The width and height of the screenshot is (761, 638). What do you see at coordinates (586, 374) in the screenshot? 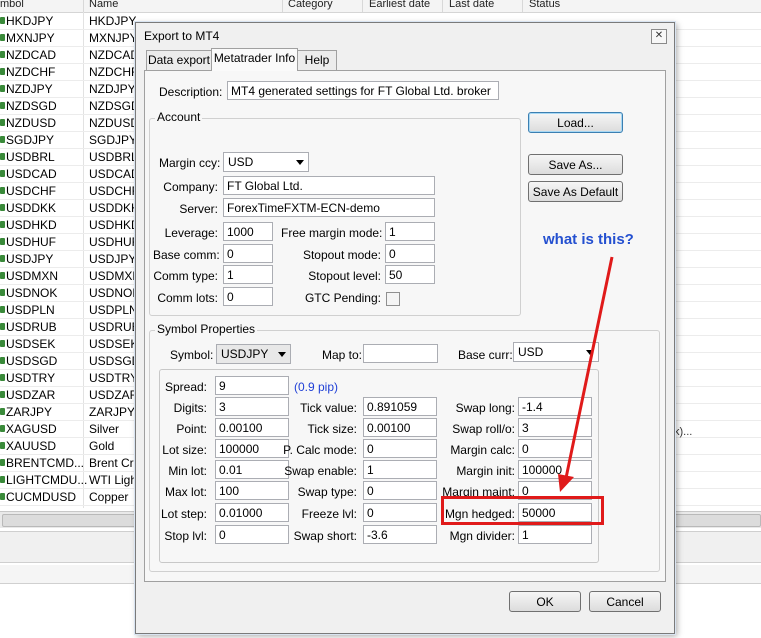
I see `annotation-arrow` at bounding box center [586, 374].